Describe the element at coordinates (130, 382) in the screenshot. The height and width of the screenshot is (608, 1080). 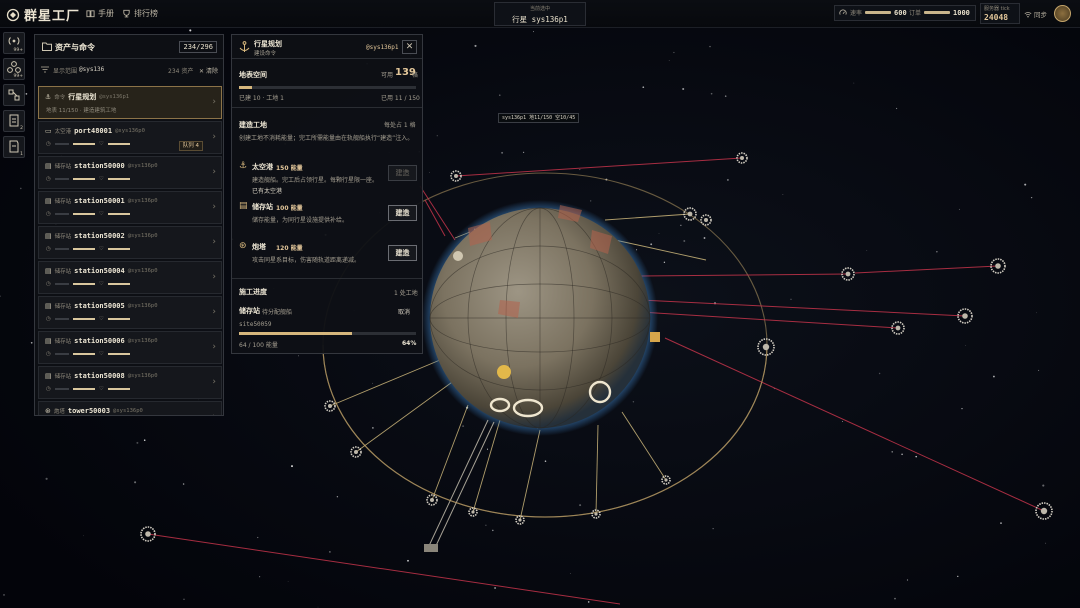
I see `asset-row: ▤ 储存站 station50008 @sys136p0 ◷ ♡ ›` at that location.